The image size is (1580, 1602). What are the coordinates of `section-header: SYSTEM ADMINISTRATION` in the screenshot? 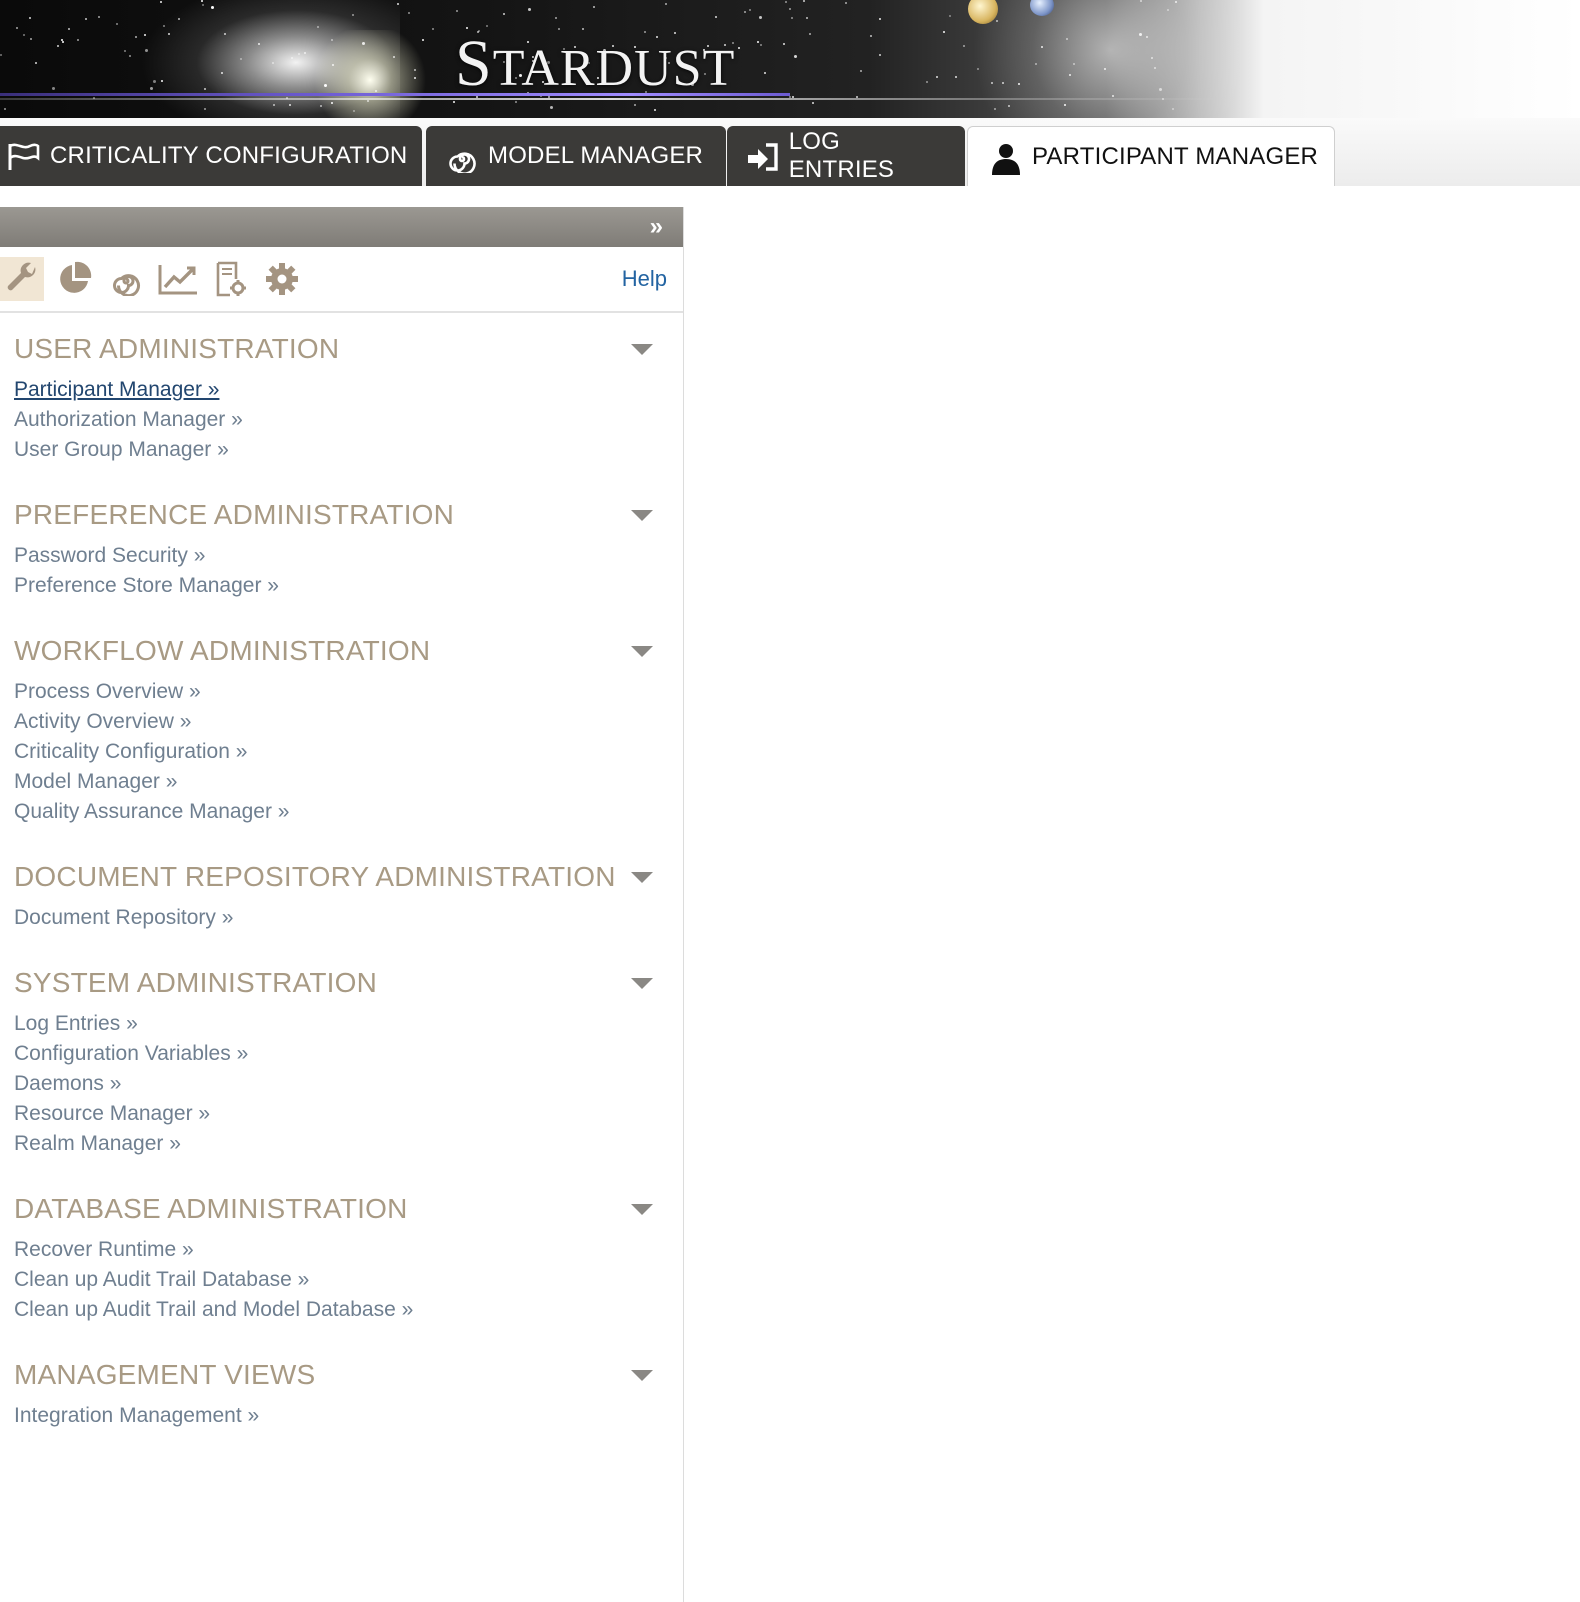 It's located at (341, 983).